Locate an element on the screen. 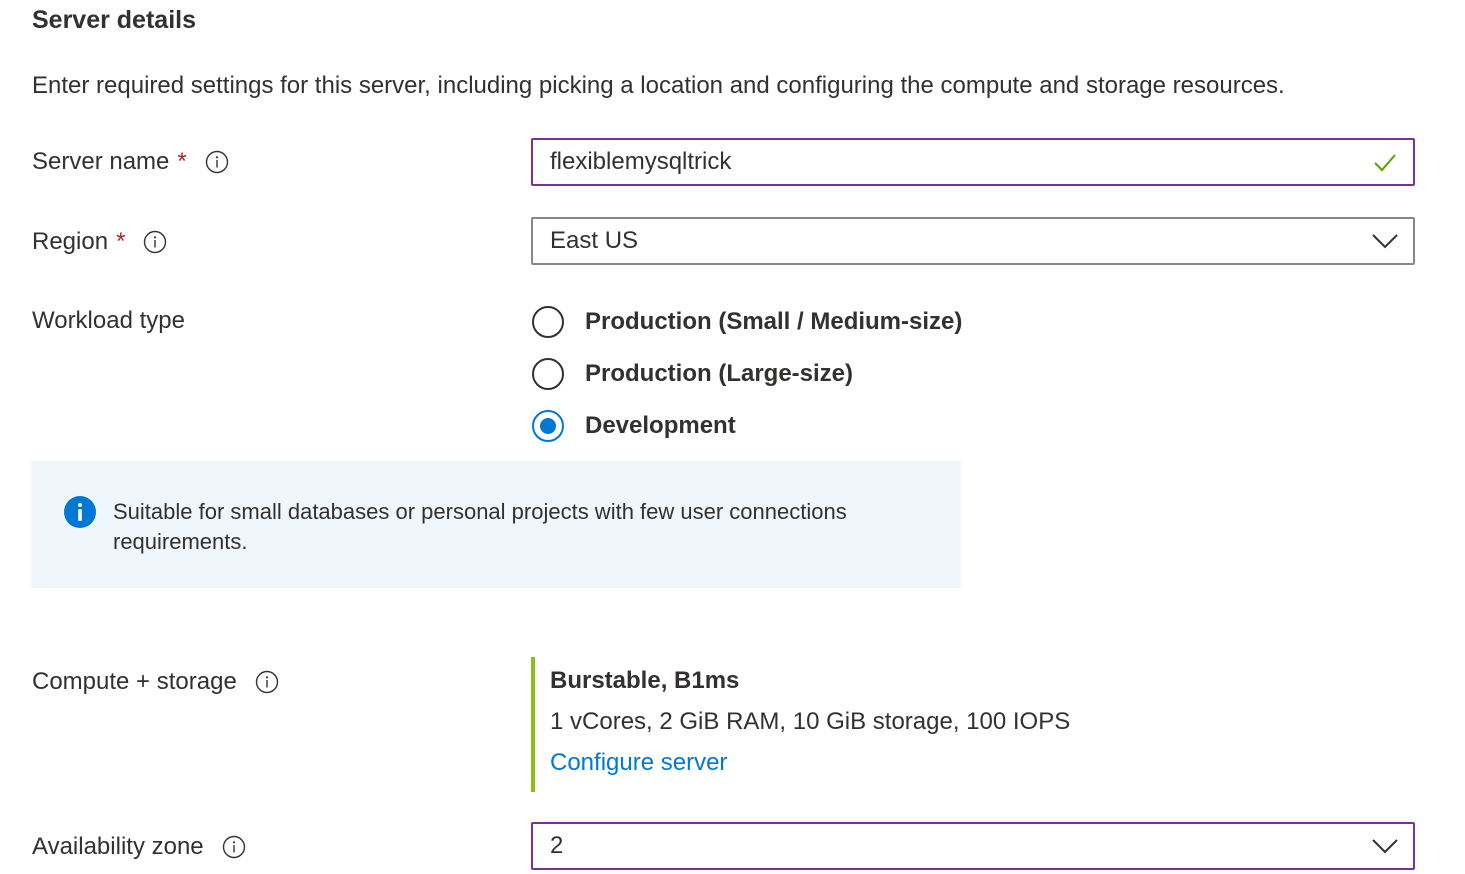 The width and height of the screenshot is (1465, 874). workload-type-label-row: Workload type is located at coordinates (108, 321).